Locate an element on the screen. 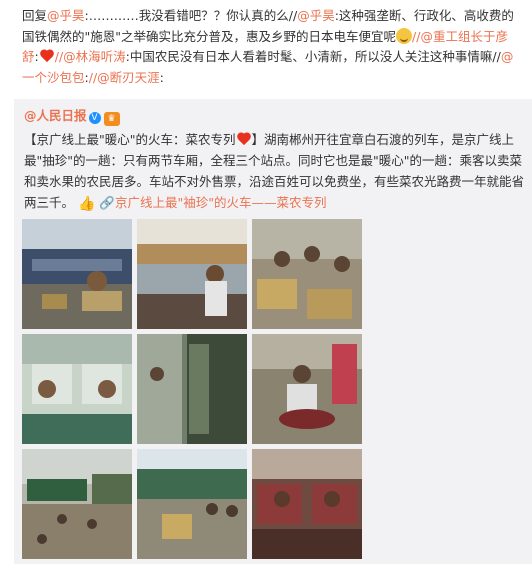 The width and height of the screenshot is (532, 564). topic-title: 【京广线上最"暖心"的火车：菜农专列 is located at coordinates (130, 139).